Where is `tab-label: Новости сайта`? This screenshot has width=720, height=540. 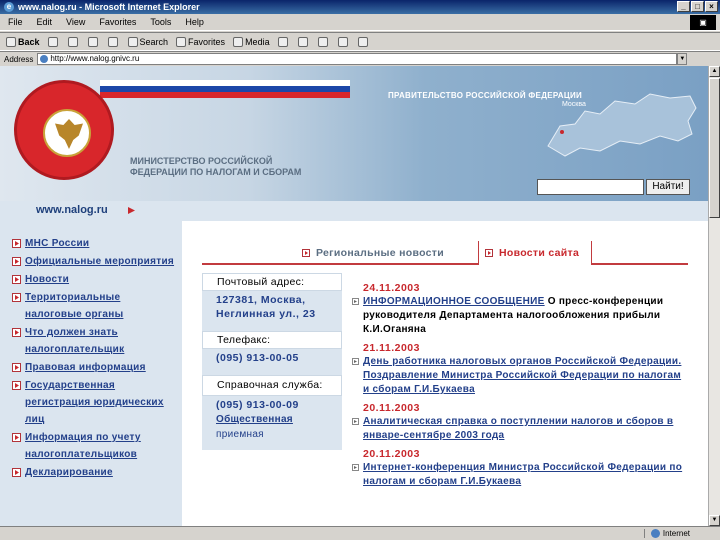 tab-label: Новости сайта is located at coordinates (539, 253).